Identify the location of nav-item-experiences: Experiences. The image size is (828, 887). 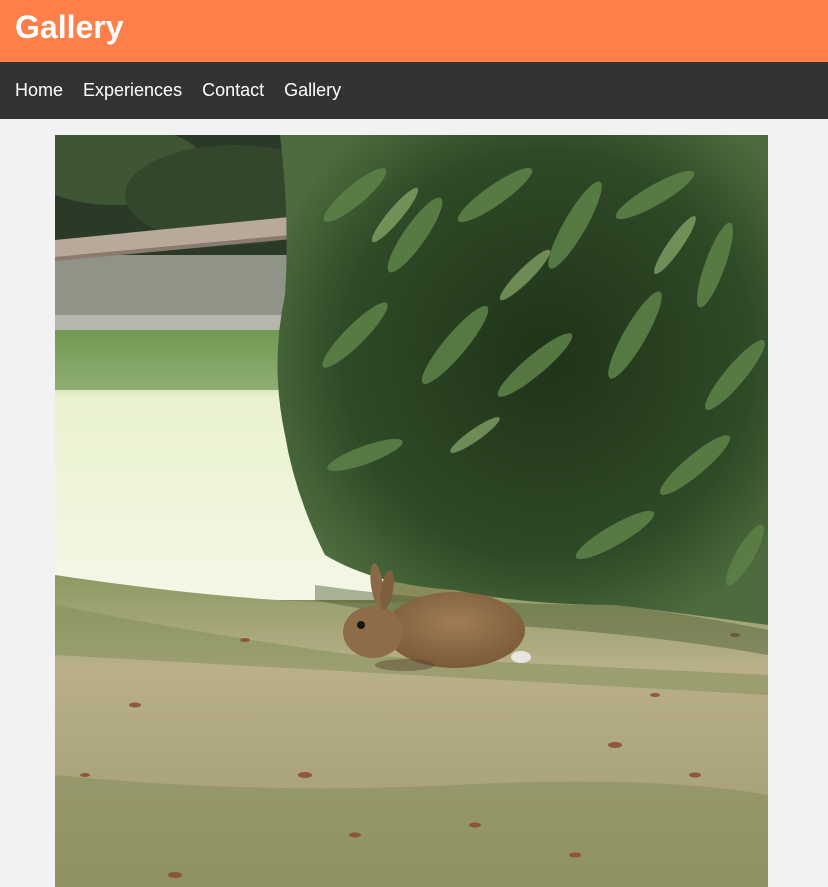
(132, 90).